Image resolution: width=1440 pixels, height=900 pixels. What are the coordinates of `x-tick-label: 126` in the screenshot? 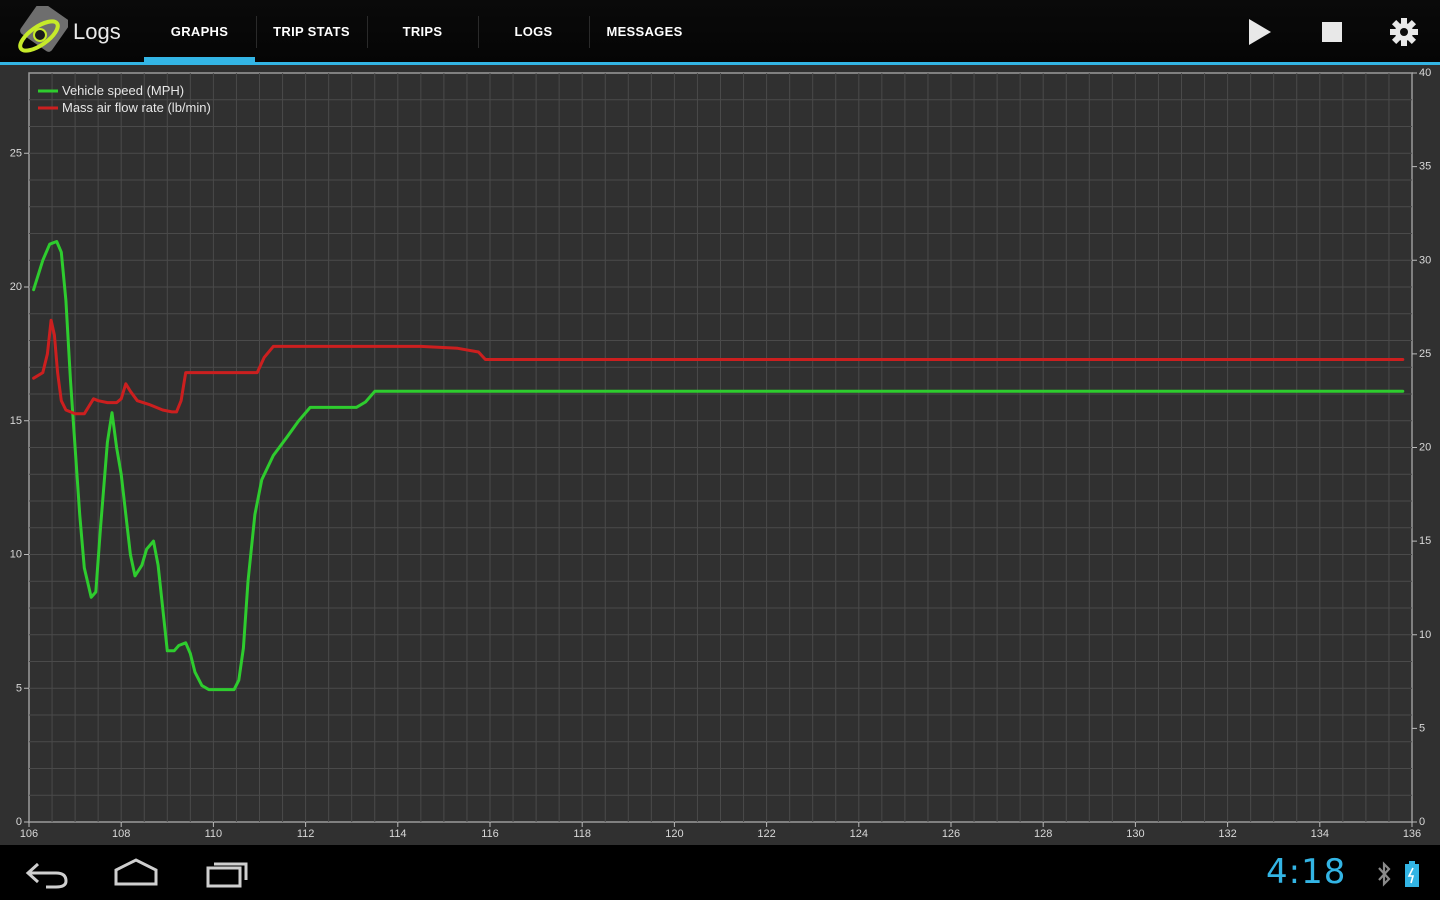 It's located at (951, 834).